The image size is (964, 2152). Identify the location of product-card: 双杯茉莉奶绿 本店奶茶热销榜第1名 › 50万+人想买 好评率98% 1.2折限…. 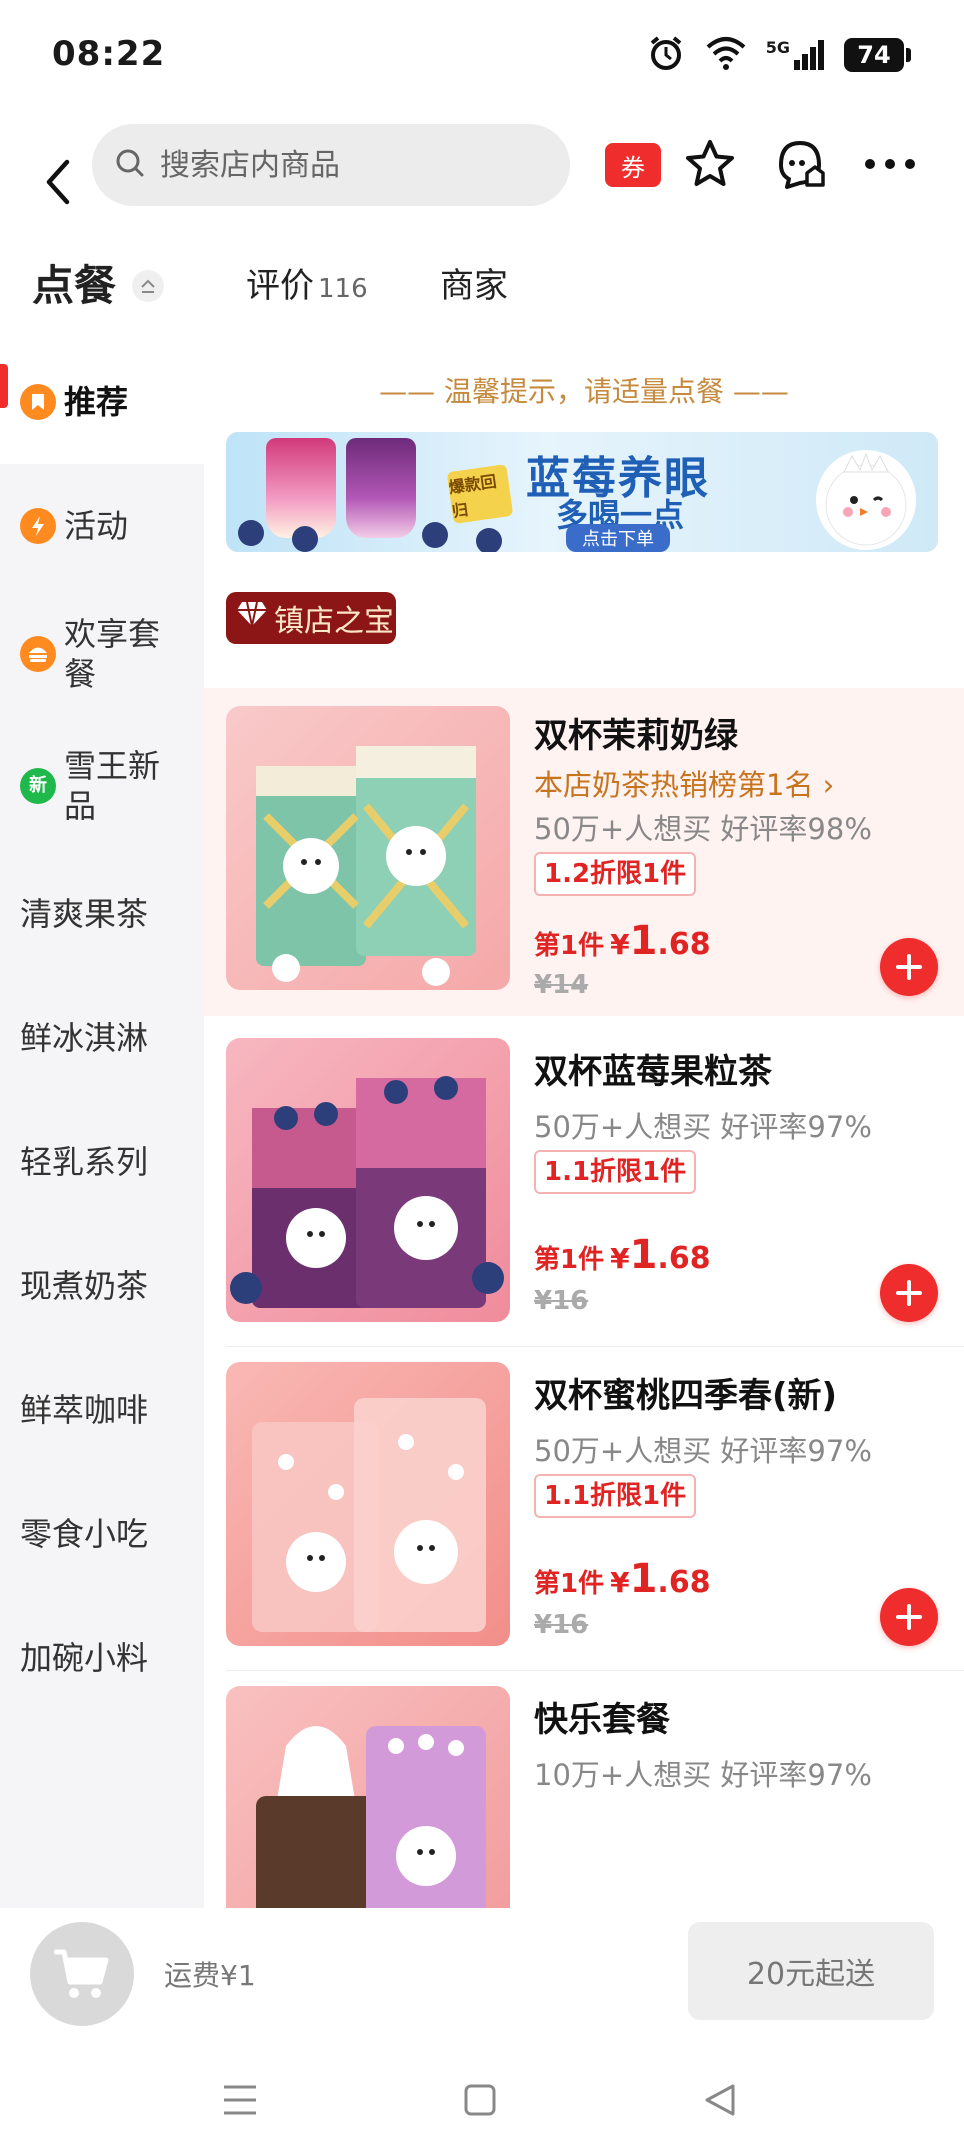
(584, 852).